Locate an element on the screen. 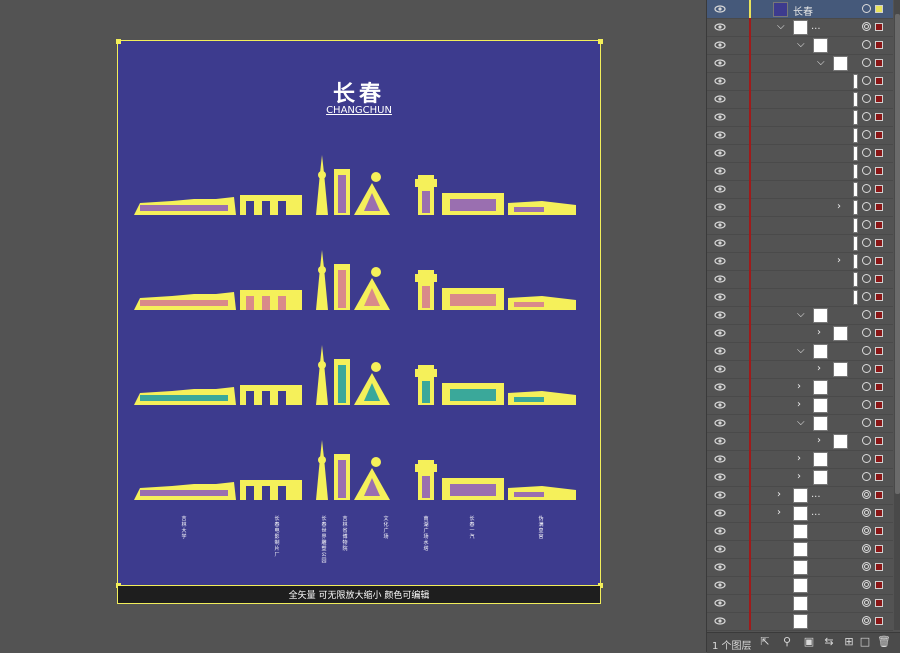 Image resolution: width=900 pixels, height=653 pixels. footer-banner: 全矢量 可无限放大缩小 颜色可编辑 is located at coordinates (359, 594).